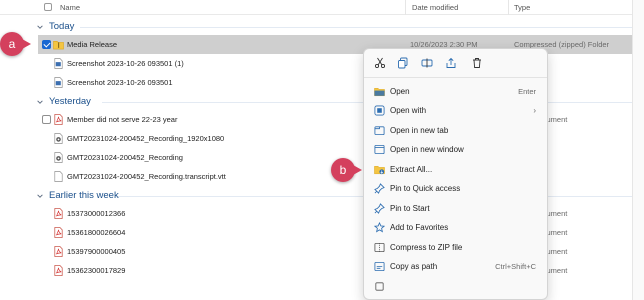 The image size is (644, 300). What do you see at coordinates (92, 44) in the screenshot?
I see `file-name: Media Release` at bounding box center [92, 44].